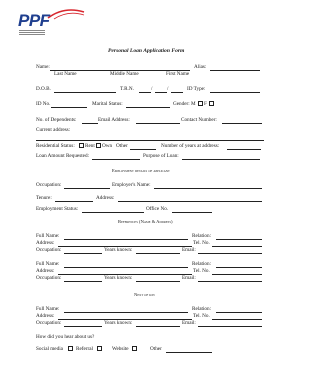 This screenshot has height=386, width=320. I want to click on email-label: Email Address:, so click(114, 120).